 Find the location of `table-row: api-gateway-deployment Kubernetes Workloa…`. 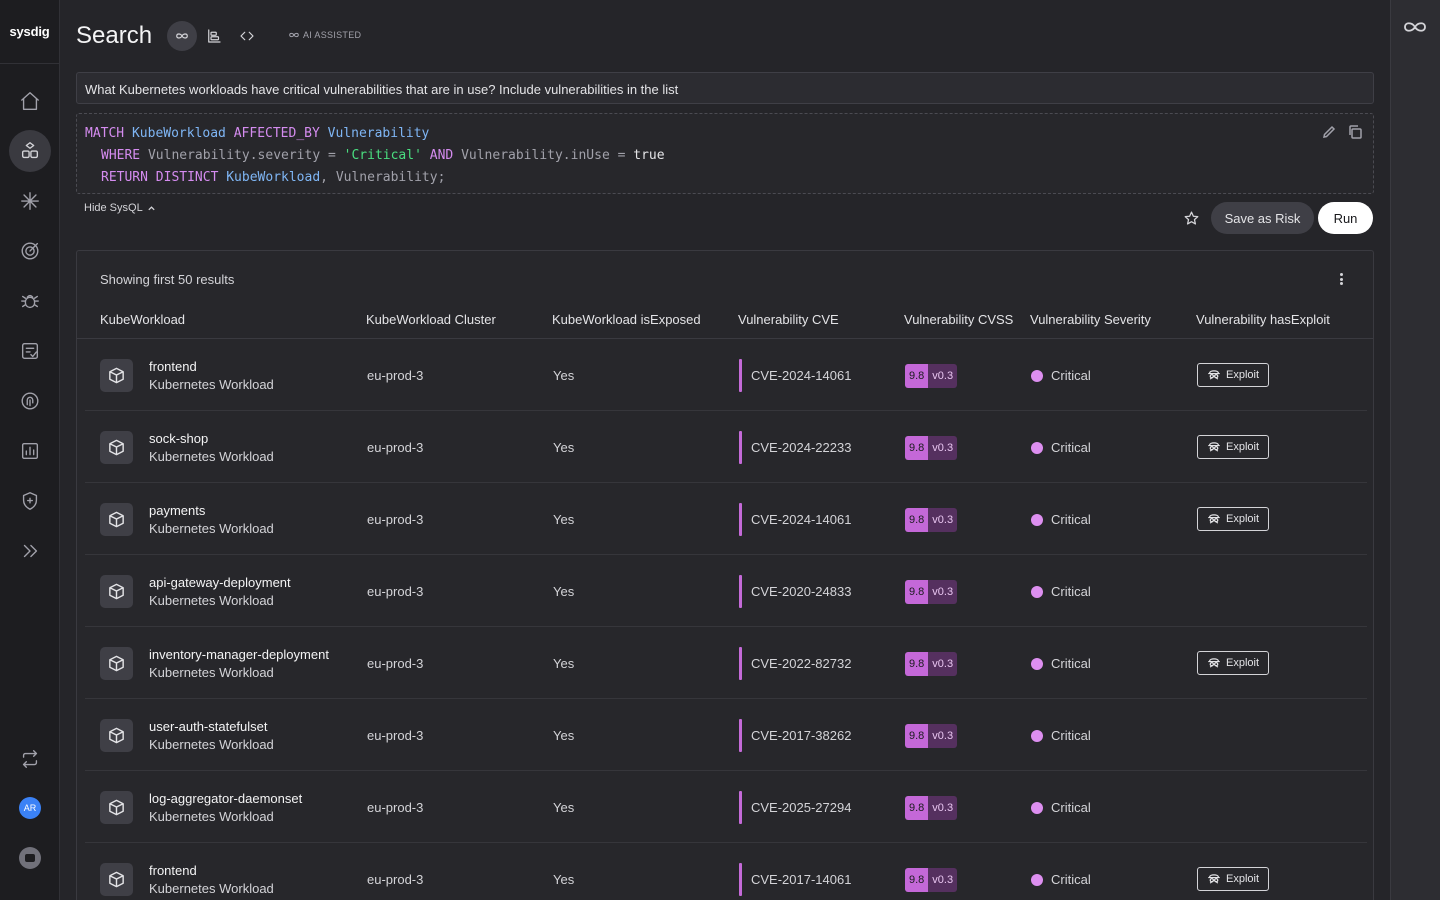

table-row: api-gateway-deployment Kubernetes Workloa… is located at coordinates (726, 591).